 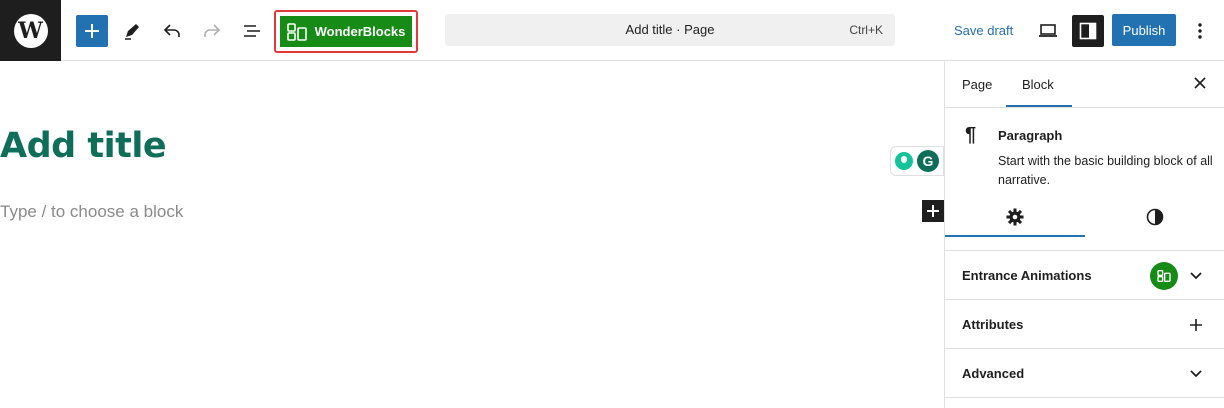 I want to click on grammarly-widget: G, so click(x=917, y=161).